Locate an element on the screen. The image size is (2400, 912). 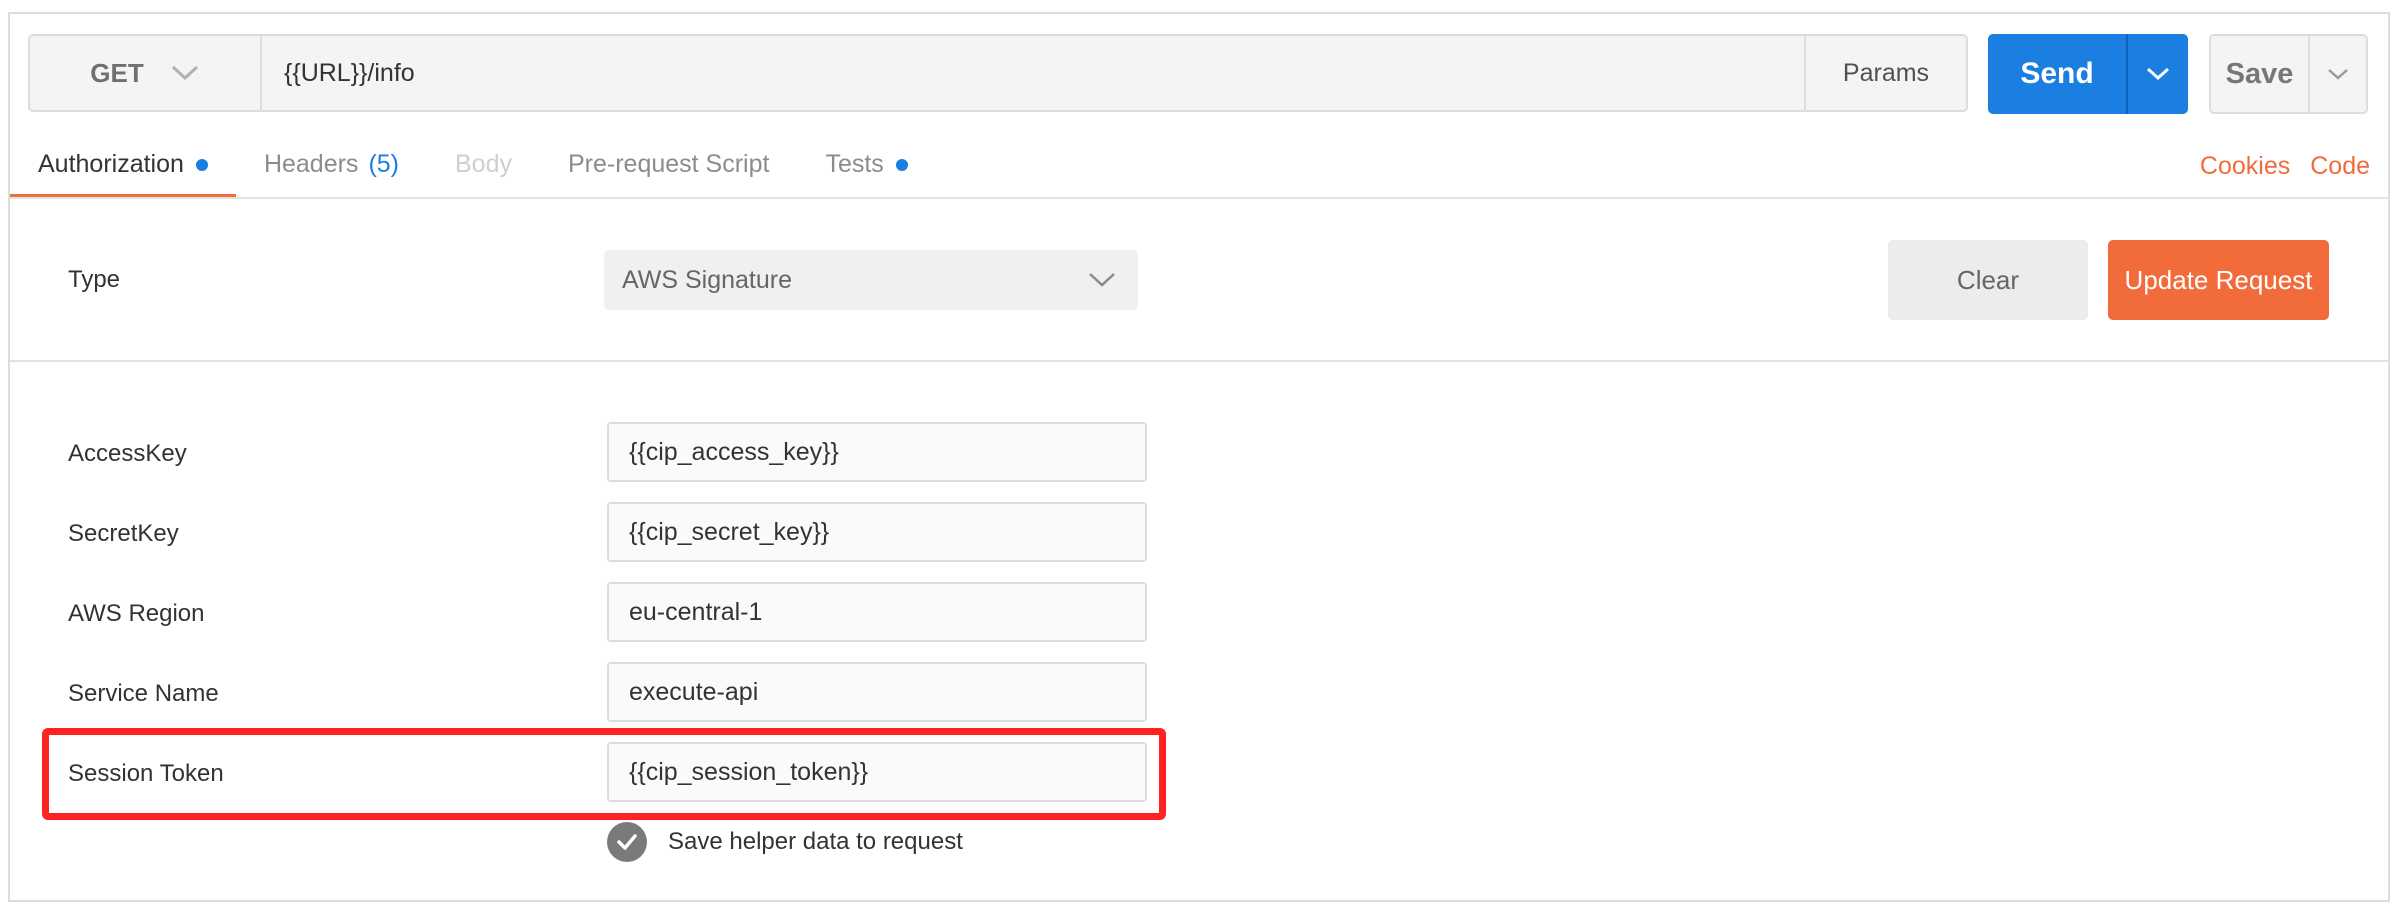
save-button-group: Save is located at coordinates (2288, 74).